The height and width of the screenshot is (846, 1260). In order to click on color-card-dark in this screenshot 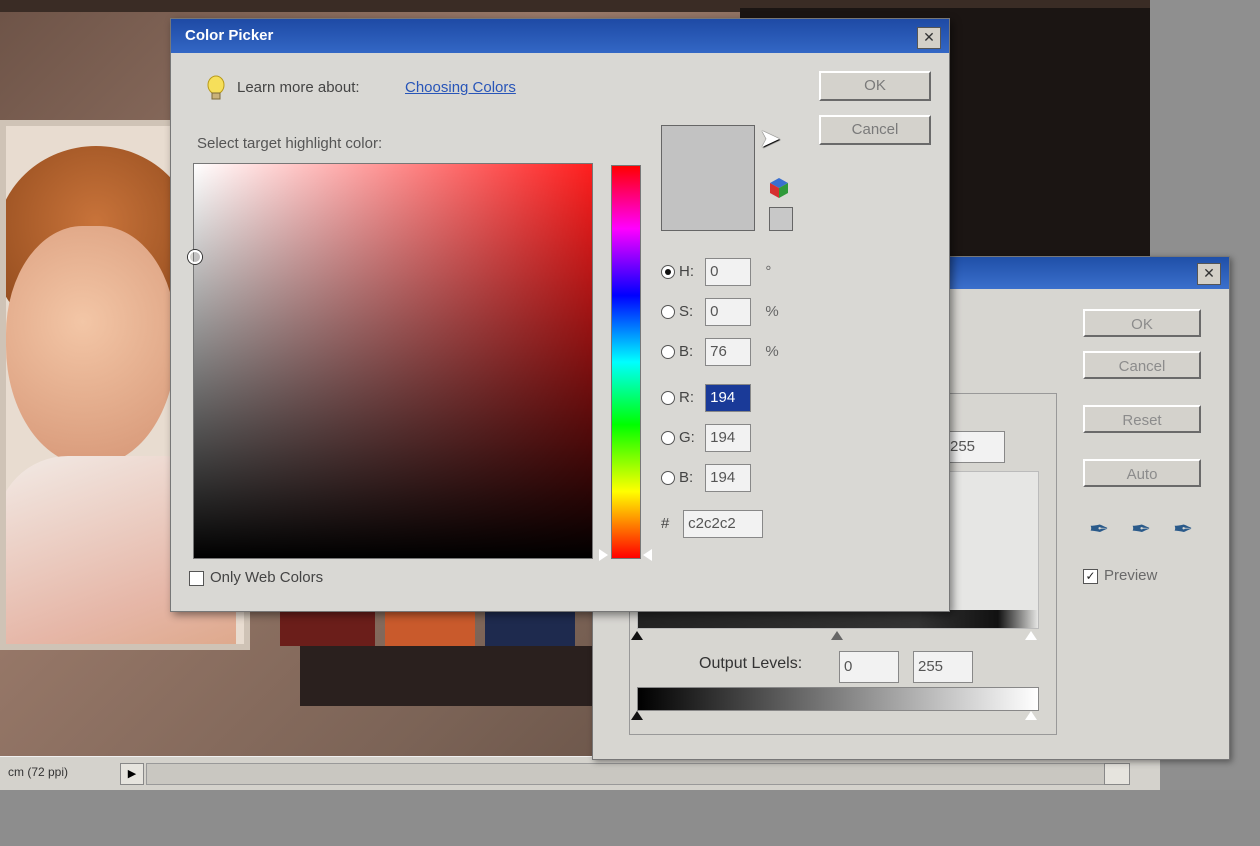, I will do `click(450, 676)`.